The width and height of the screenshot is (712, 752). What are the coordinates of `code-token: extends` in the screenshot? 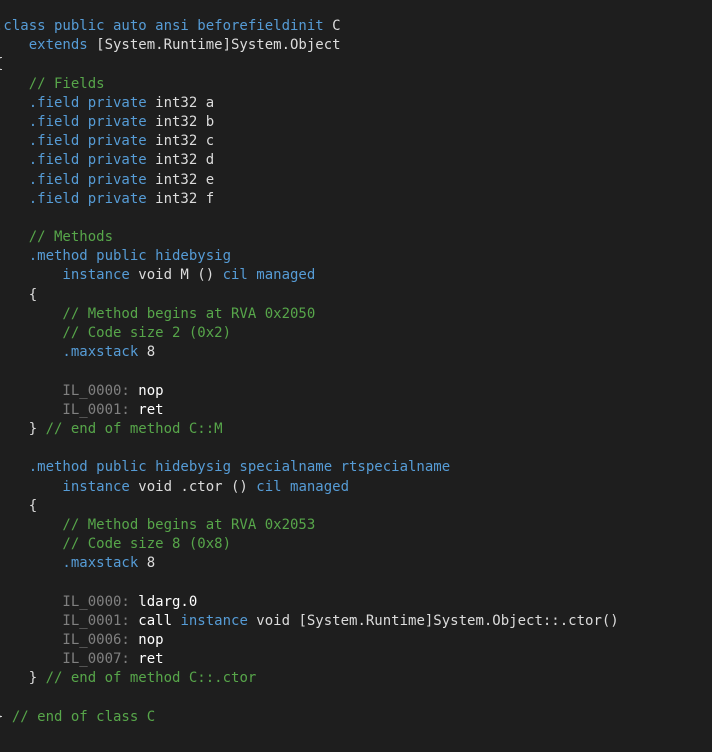 It's located at (44, 45).